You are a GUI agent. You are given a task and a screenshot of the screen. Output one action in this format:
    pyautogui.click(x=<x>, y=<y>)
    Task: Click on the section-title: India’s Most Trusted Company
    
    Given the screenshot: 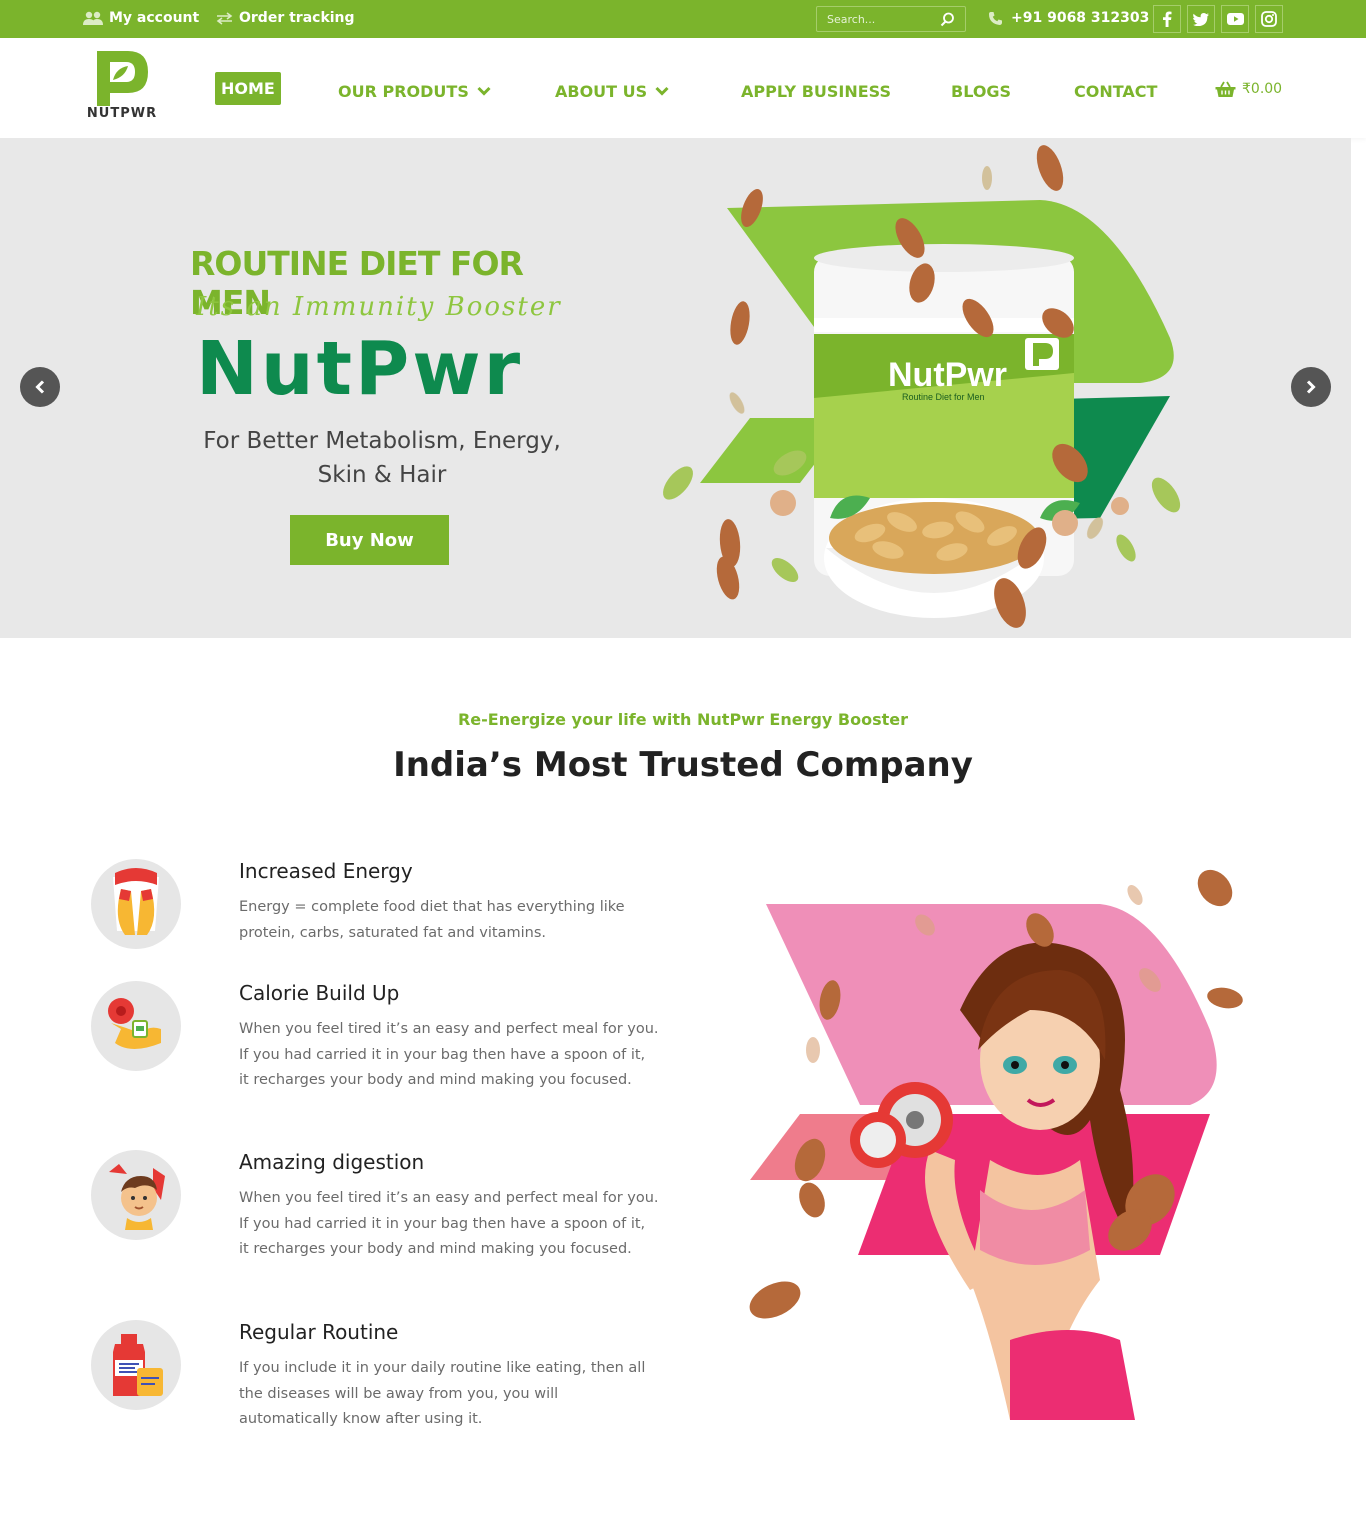 What is the action you would take?
    pyautogui.click(x=683, y=765)
    